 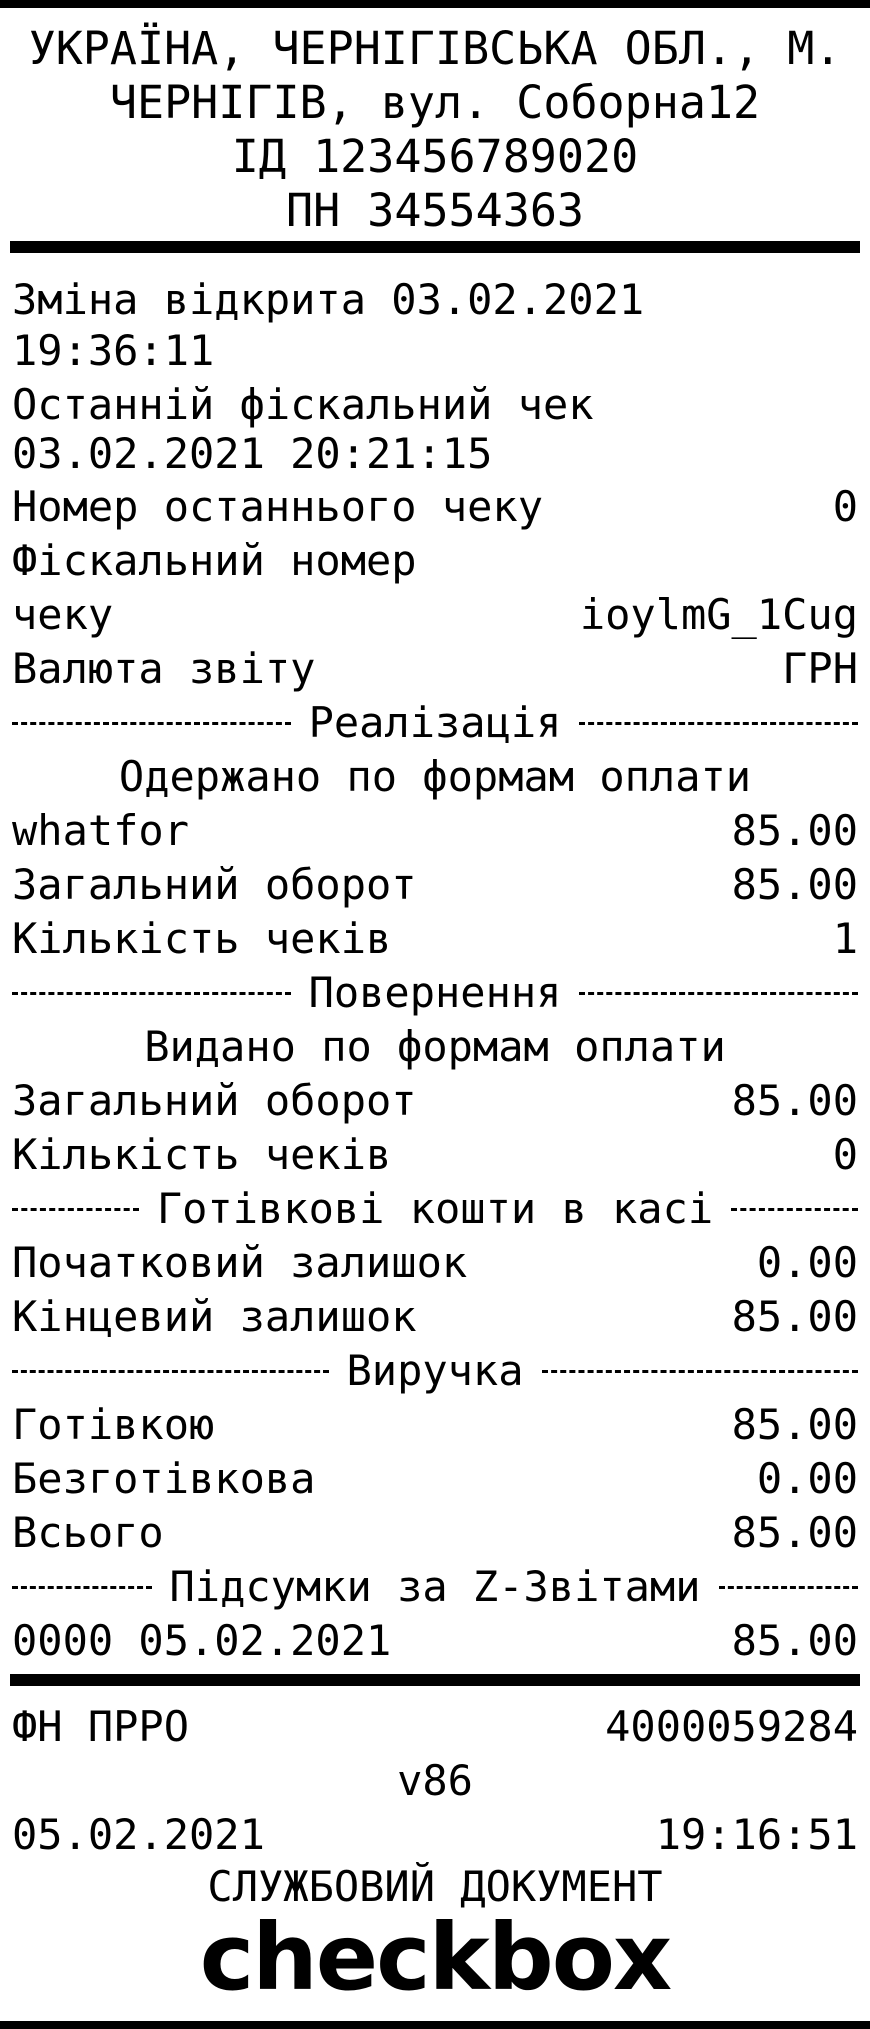 I want to click on sales-payment-name: whatfor, so click(x=101, y=830).